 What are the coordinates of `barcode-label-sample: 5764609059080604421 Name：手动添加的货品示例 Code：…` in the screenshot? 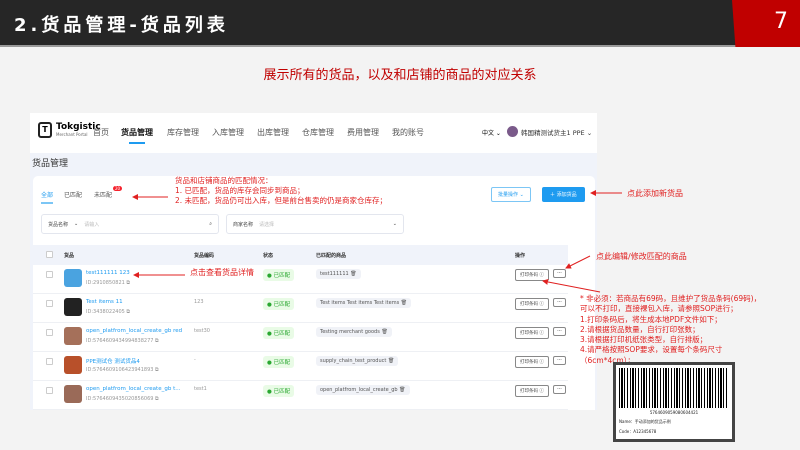 It's located at (674, 402).